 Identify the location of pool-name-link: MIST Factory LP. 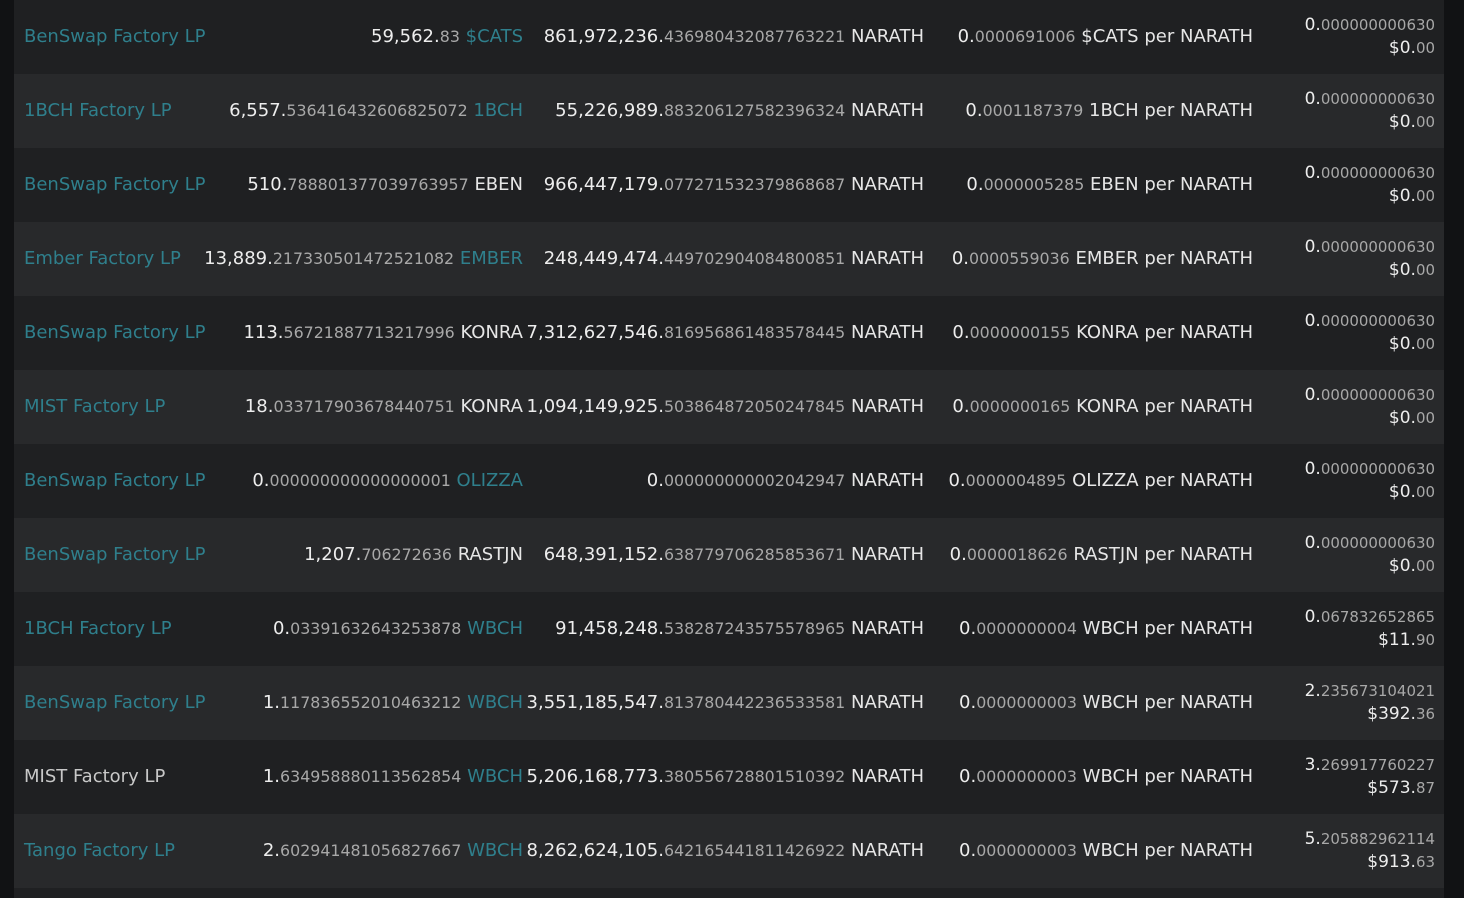
(94, 407).